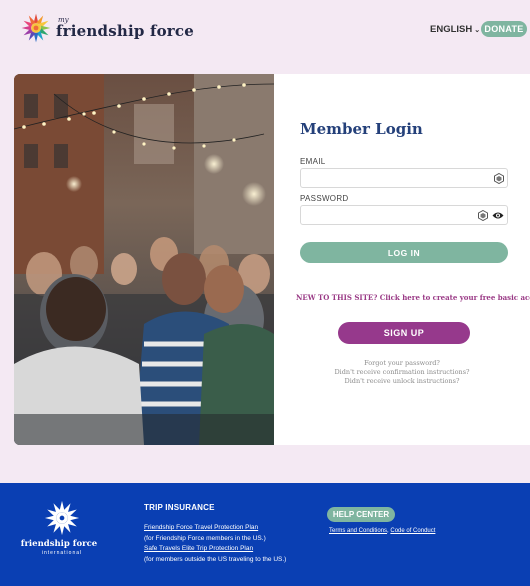 The image size is (530, 586). What do you see at coordinates (324, 198) in the screenshot?
I see `password-label: PASSWORD` at bounding box center [324, 198].